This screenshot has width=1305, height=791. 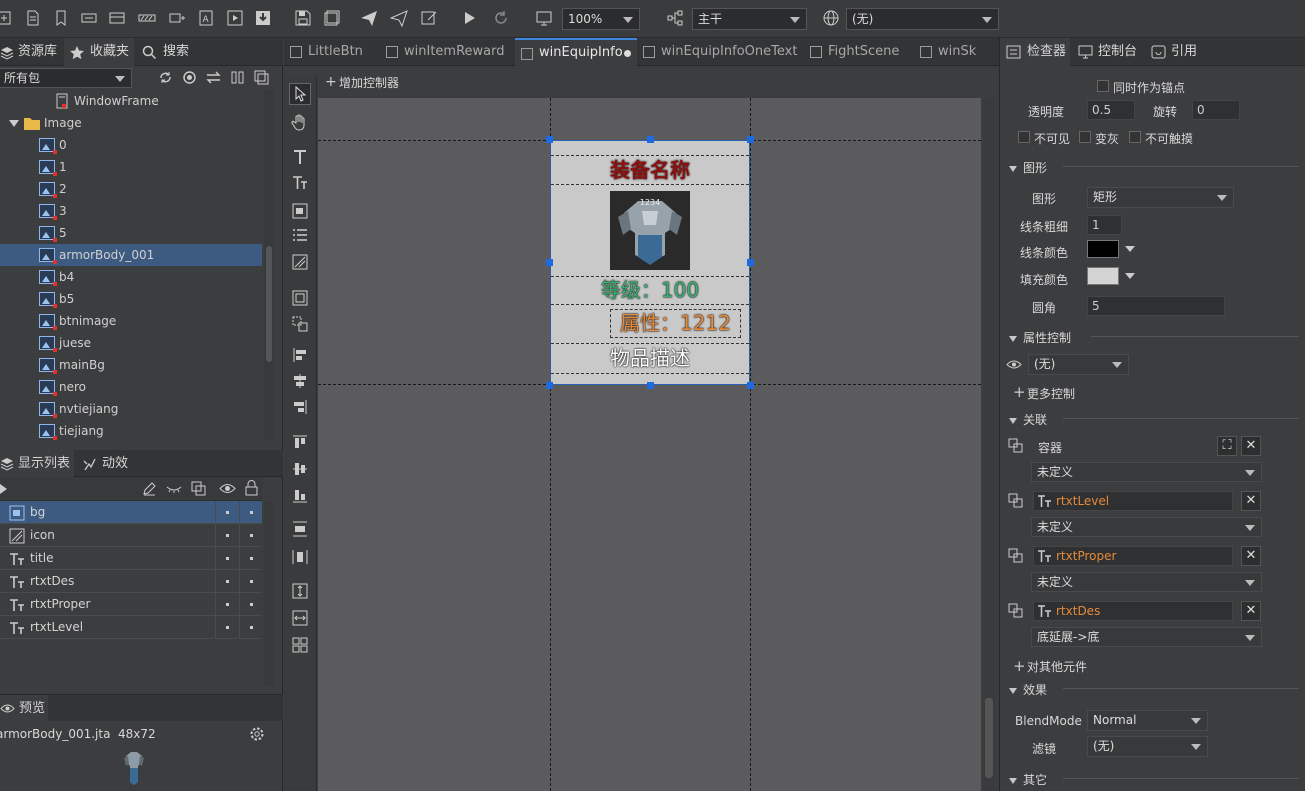 What do you see at coordinates (300, 211) in the screenshot?
I see `graph-tool-icon` at bounding box center [300, 211].